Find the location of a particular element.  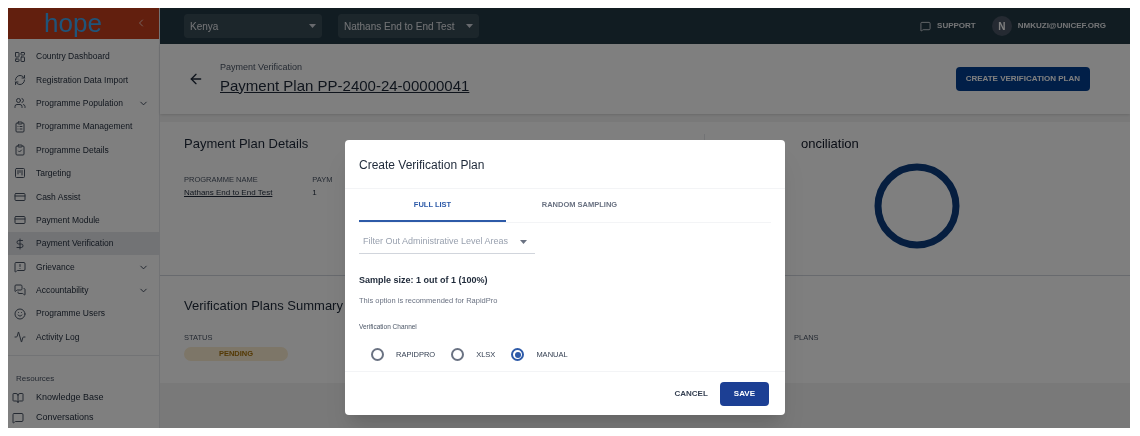

filter-select: Filter Out Administrative Level Areas is located at coordinates (447, 244).